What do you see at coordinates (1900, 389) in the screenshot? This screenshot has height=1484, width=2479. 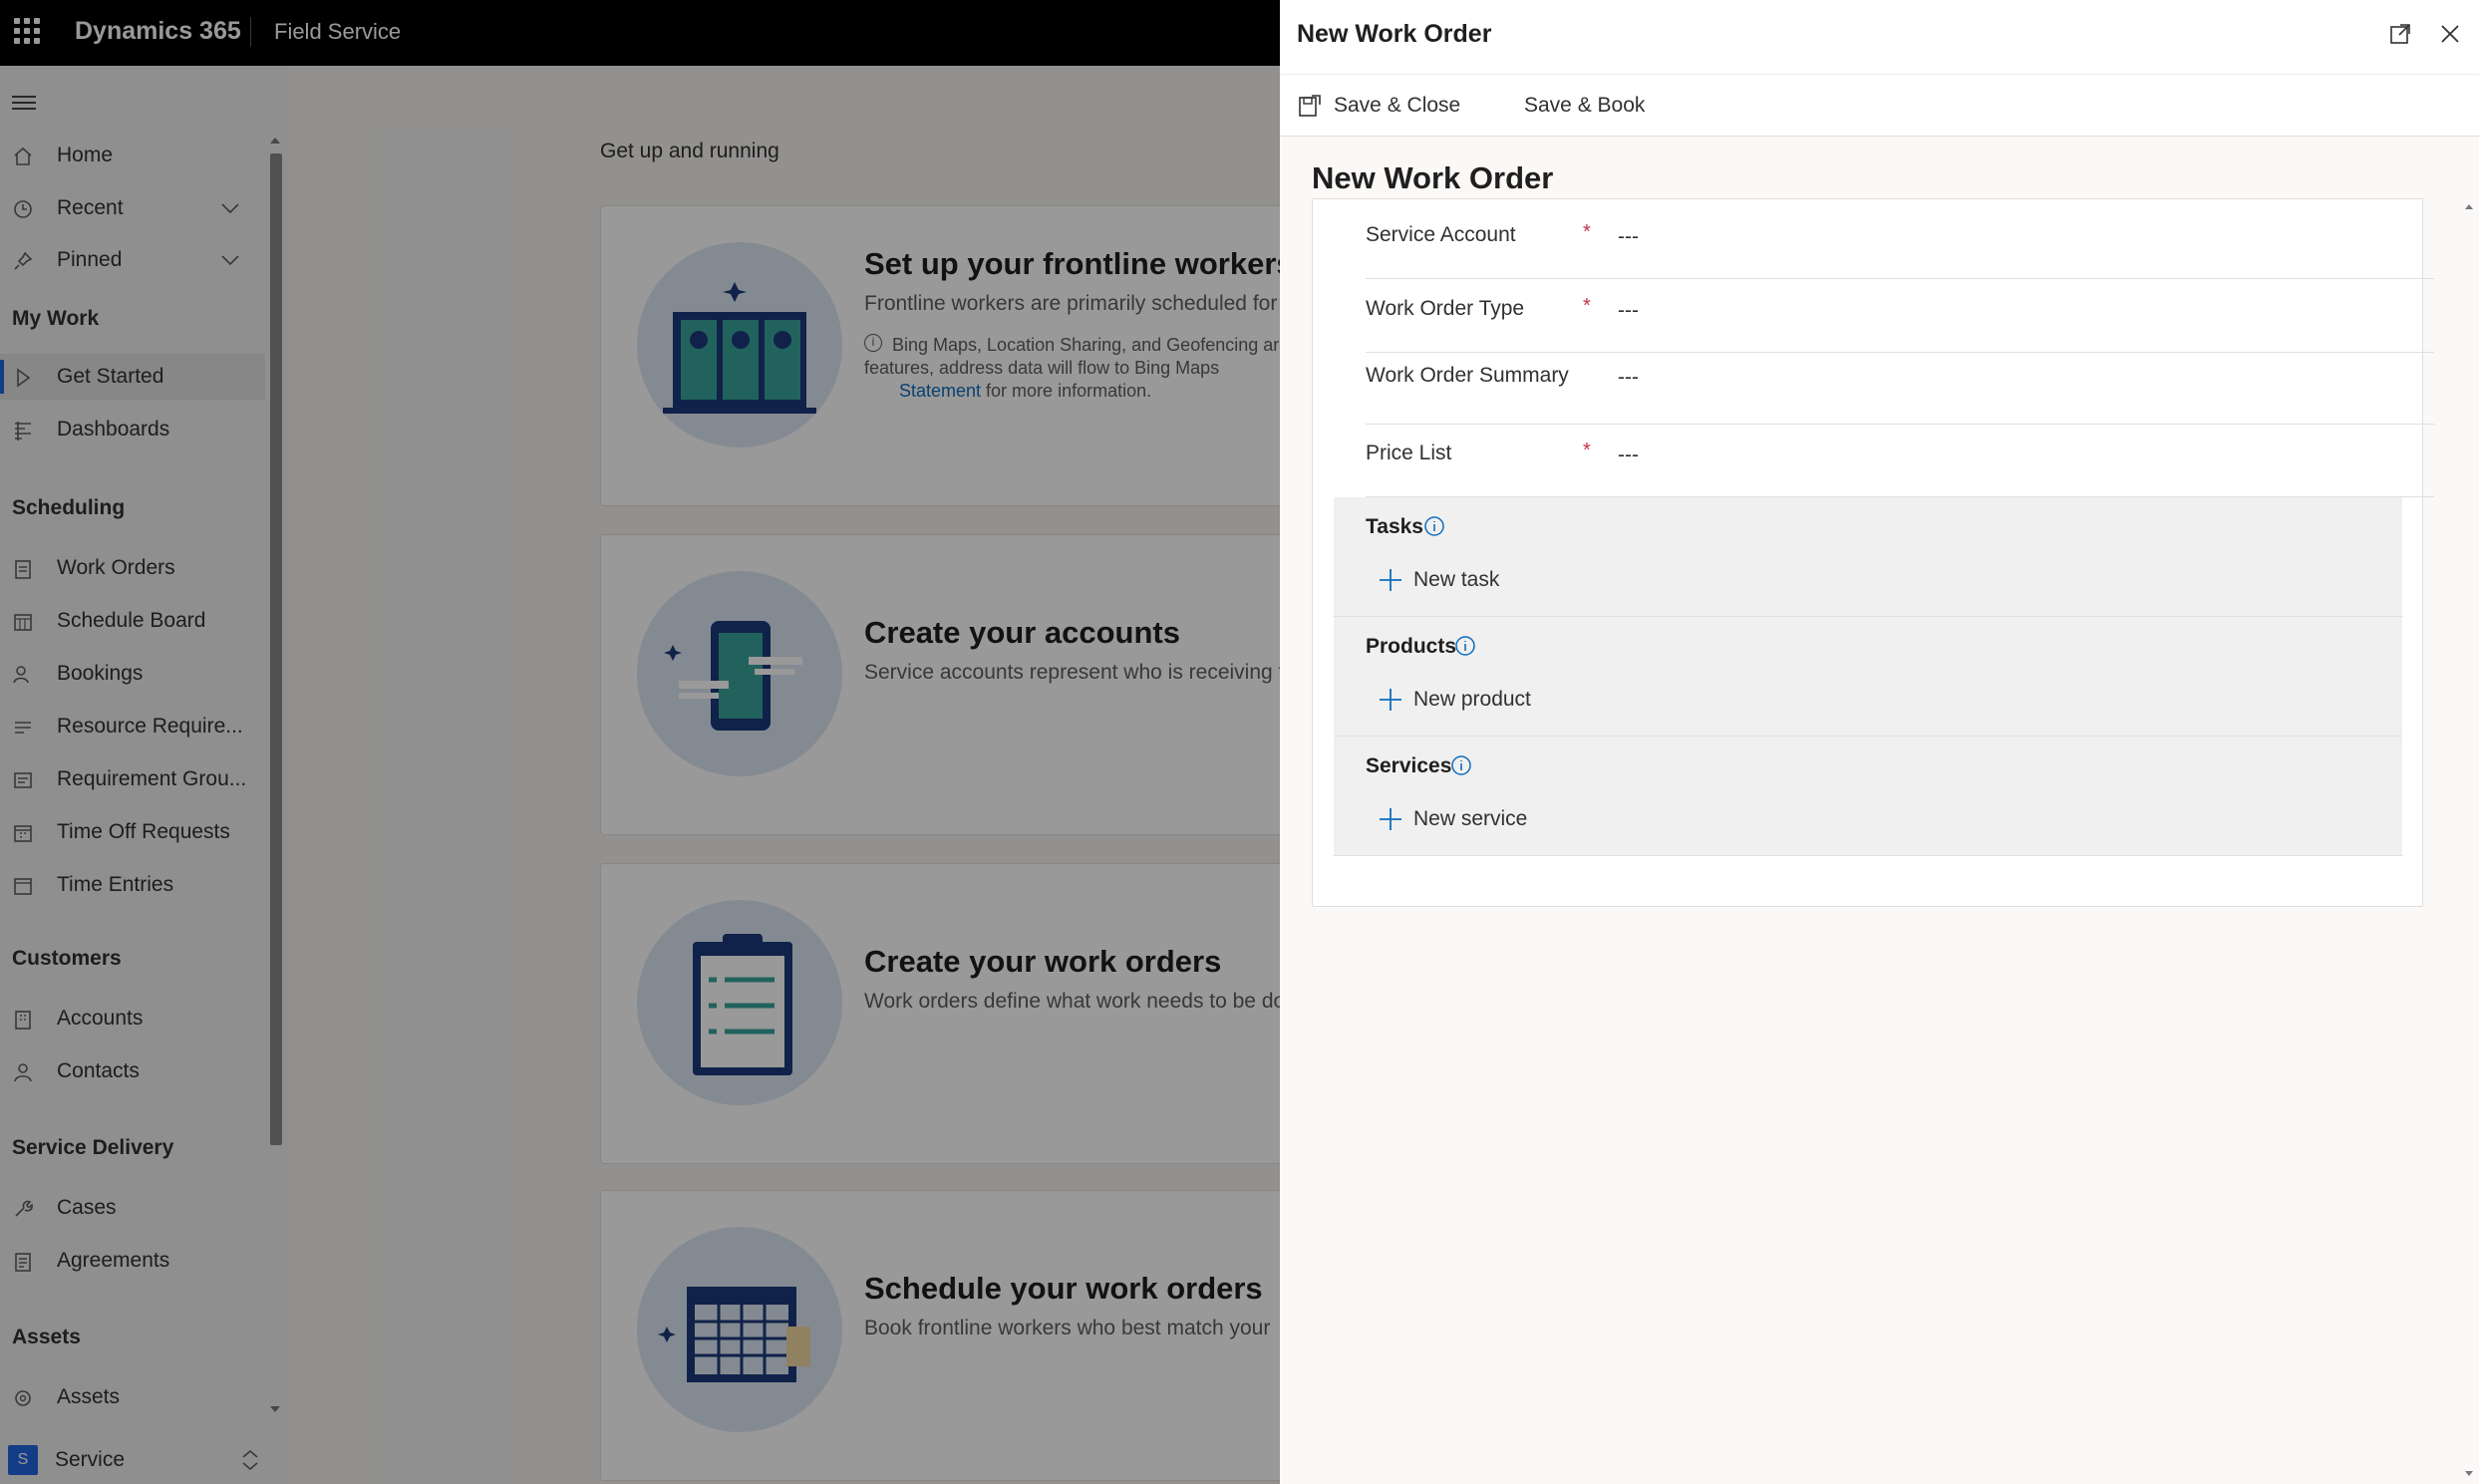 I see `field-work-order-summary: Work Order Summary ---` at bounding box center [1900, 389].